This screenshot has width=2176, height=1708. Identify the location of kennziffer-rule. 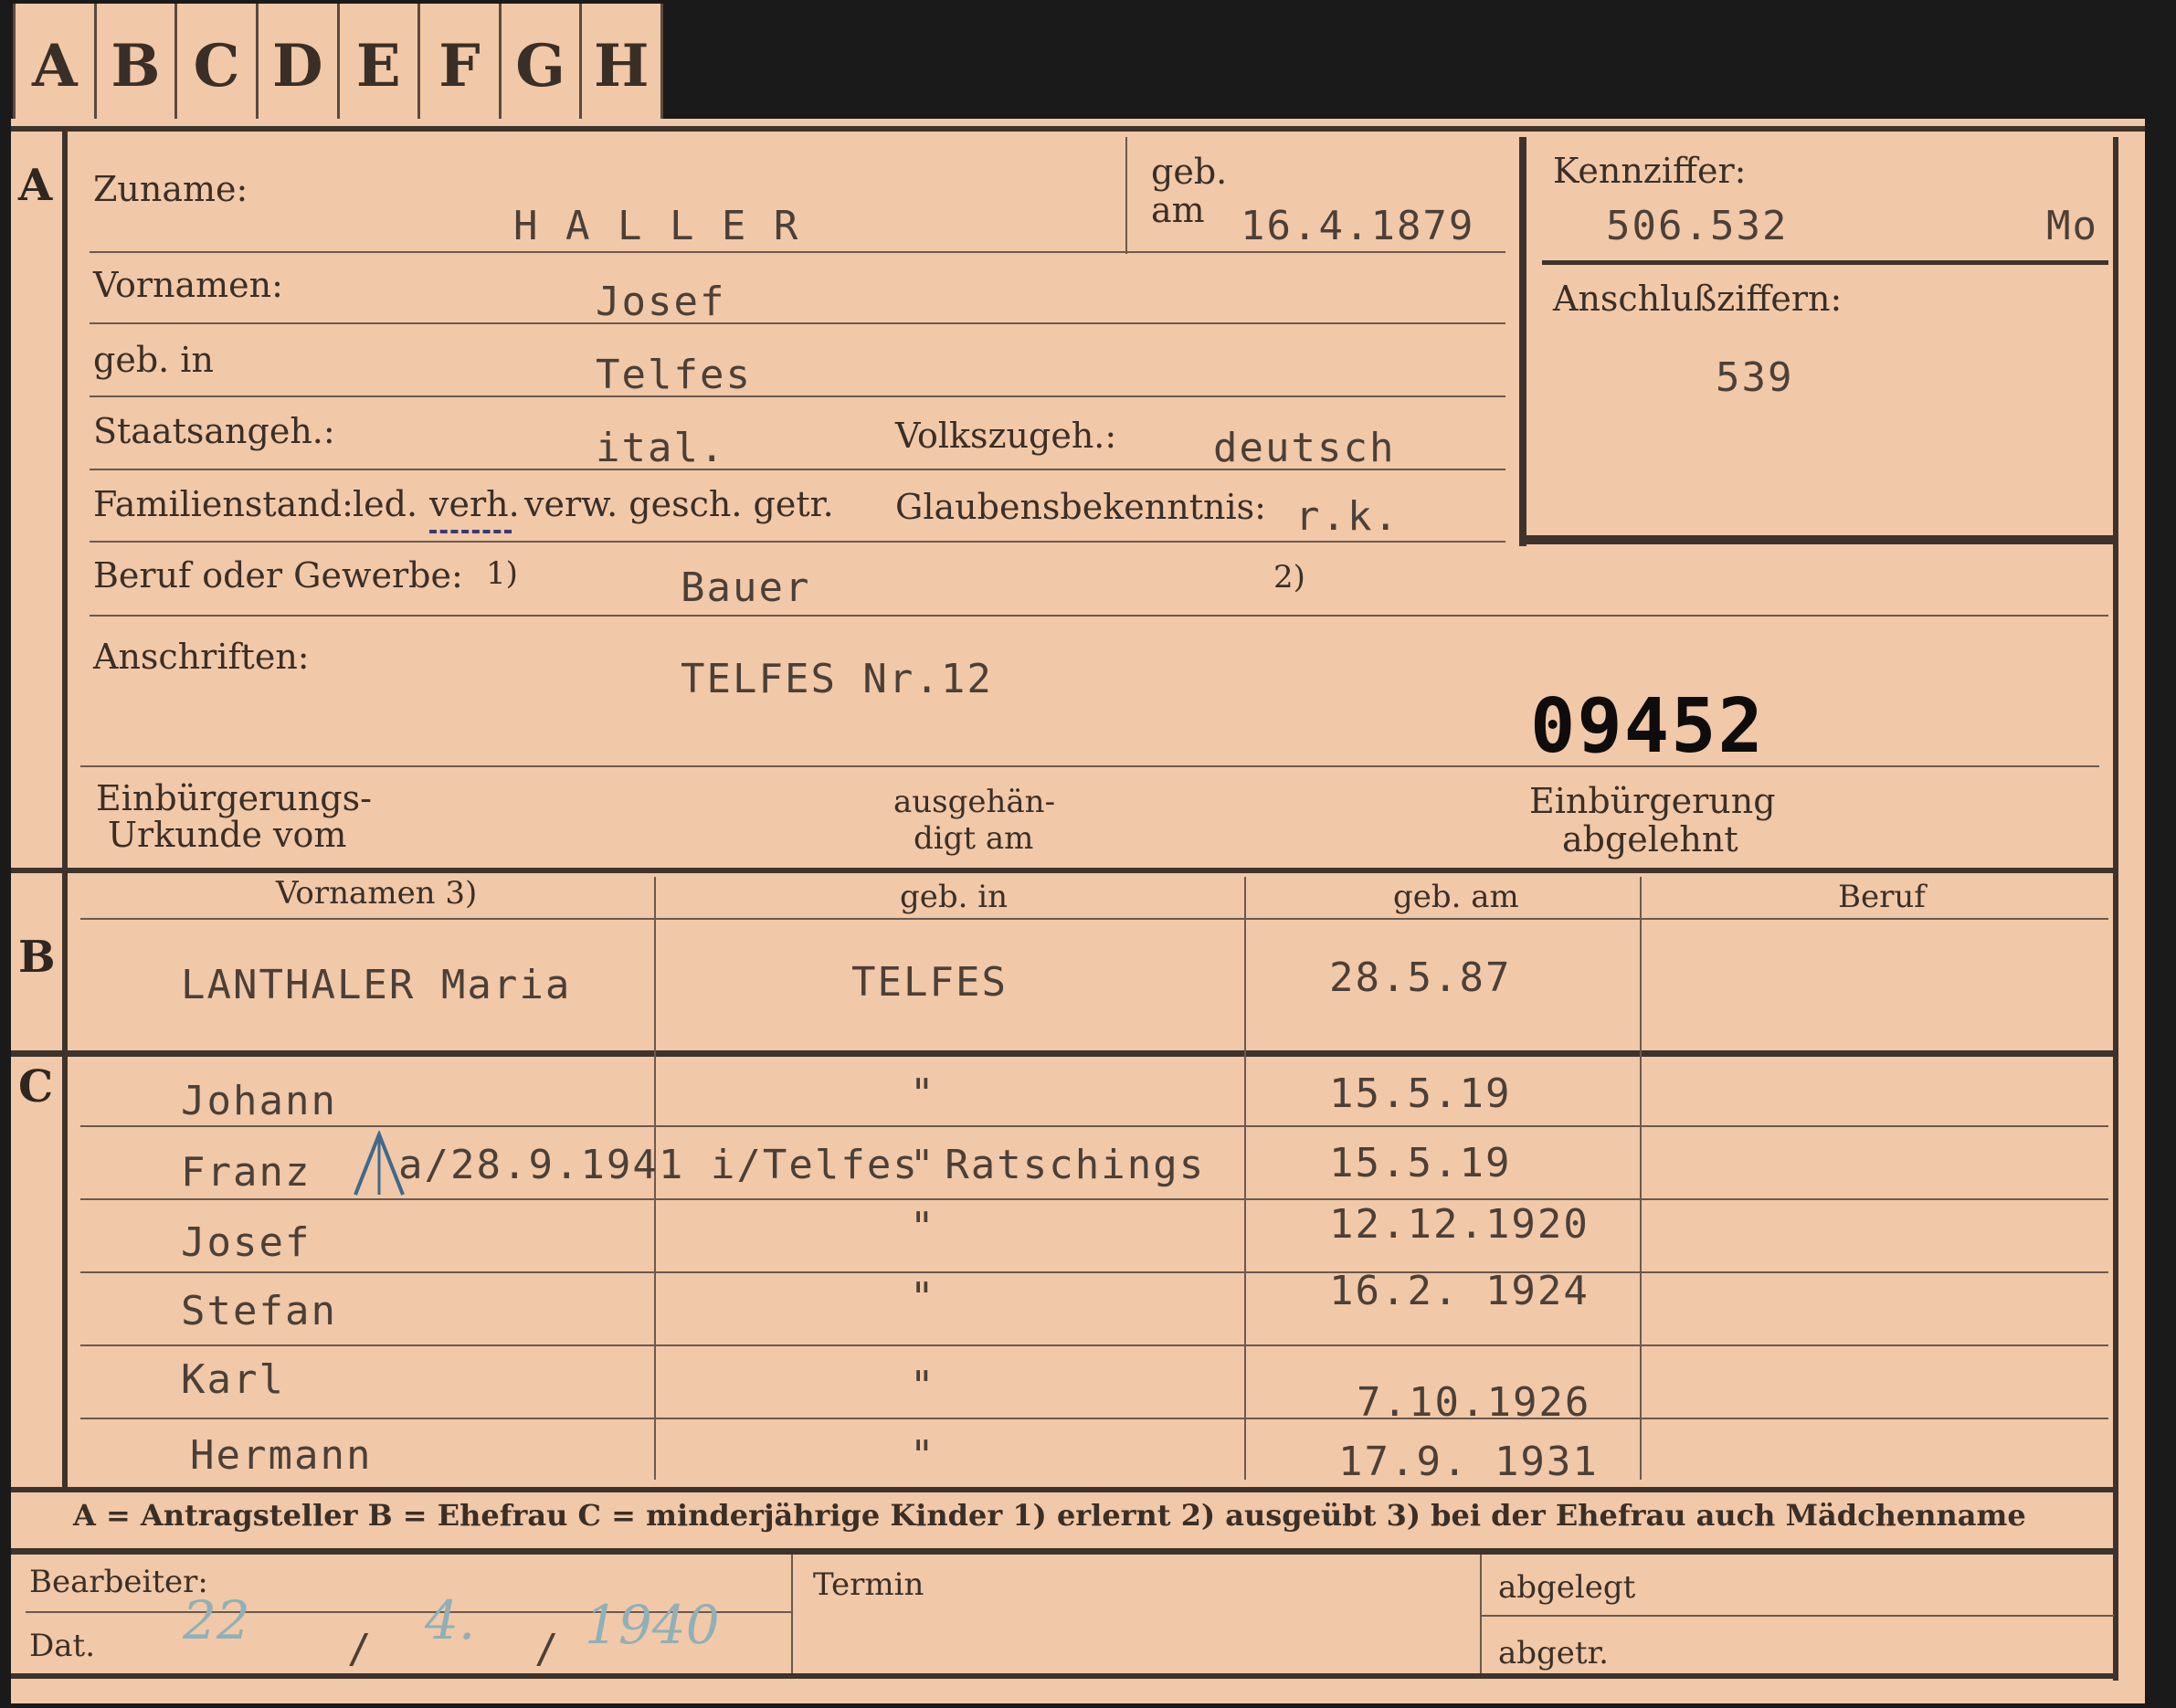
(1825, 262).